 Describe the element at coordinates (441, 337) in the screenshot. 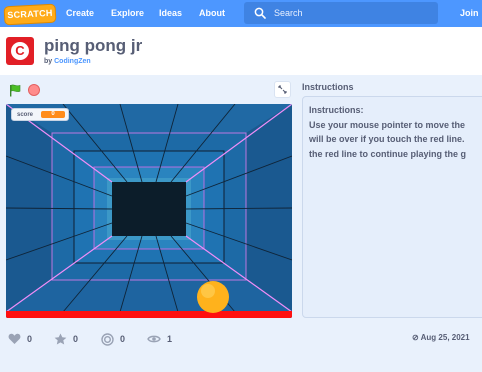

I see `share-date: ⊘ Aug 25, 2021` at that location.